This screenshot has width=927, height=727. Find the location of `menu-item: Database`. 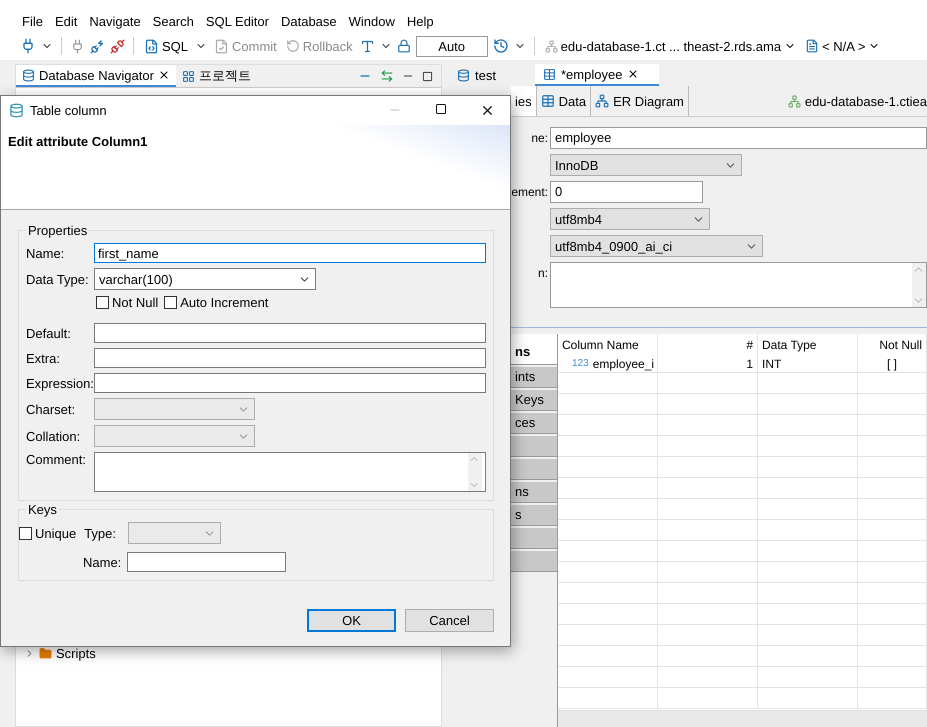

menu-item: Database is located at coordinates (308, 21).